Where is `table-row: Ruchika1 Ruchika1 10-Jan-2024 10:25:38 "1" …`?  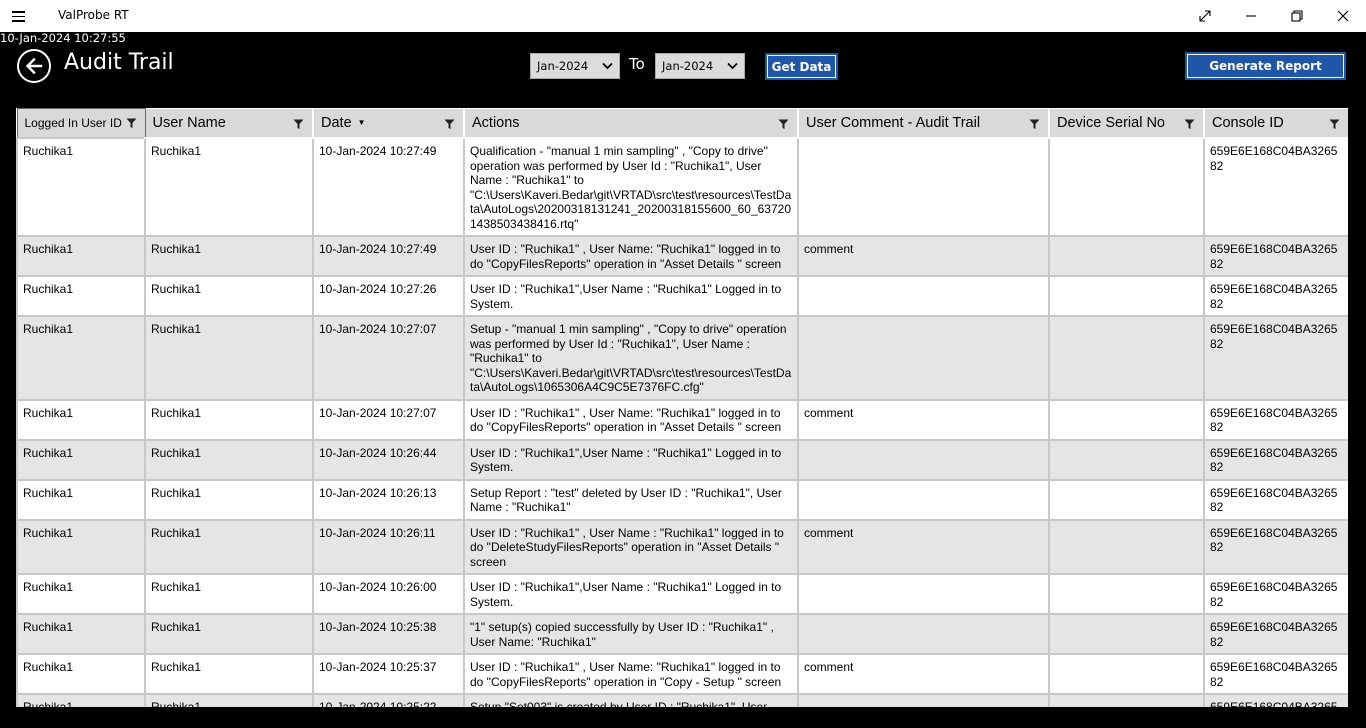
table-row: Ruchika1 Ruchika1 10-Jan-2024 10:25:38 "1" … is located at coordinates (682, 634).